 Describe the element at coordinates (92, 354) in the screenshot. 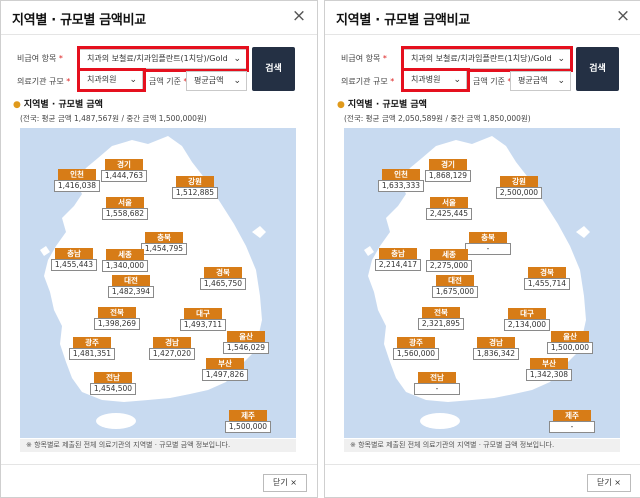

I see `region-value: 1,481,351` at that location.